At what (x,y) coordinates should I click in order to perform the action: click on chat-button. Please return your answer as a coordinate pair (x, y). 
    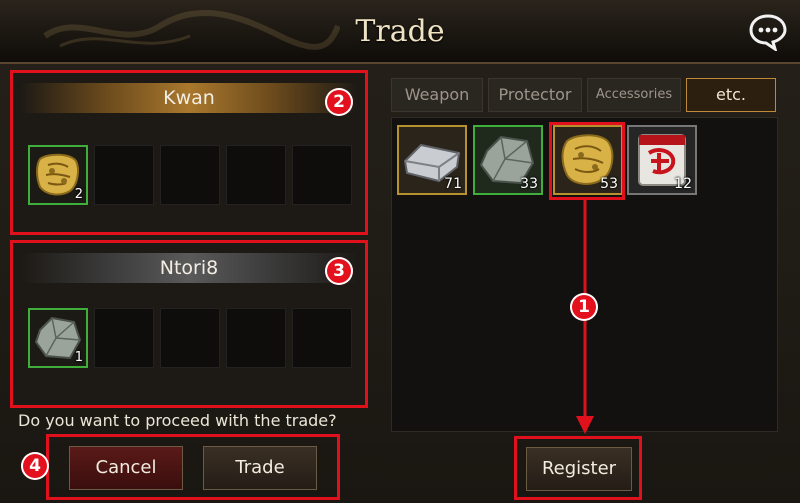
    Looking at the image, I should click on (768, 33).